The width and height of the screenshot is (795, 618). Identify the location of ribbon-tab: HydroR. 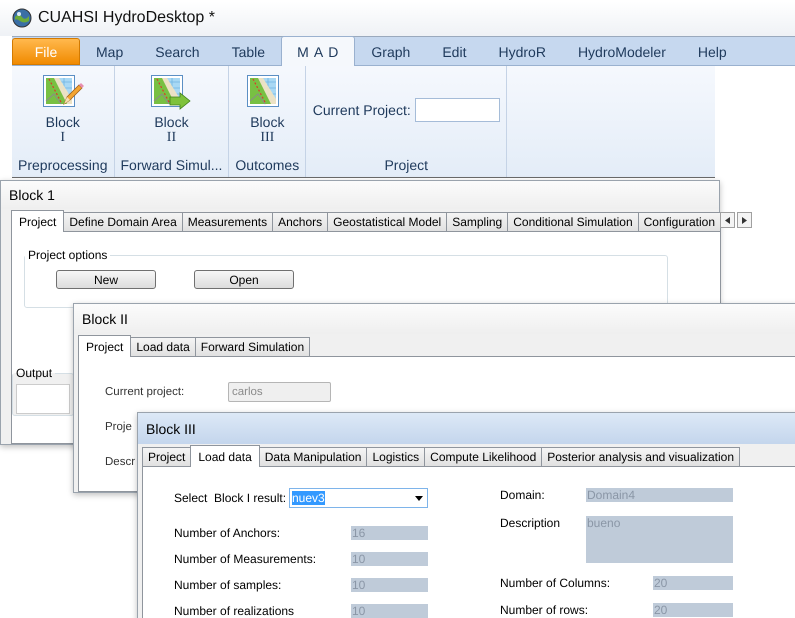
(522, 51).